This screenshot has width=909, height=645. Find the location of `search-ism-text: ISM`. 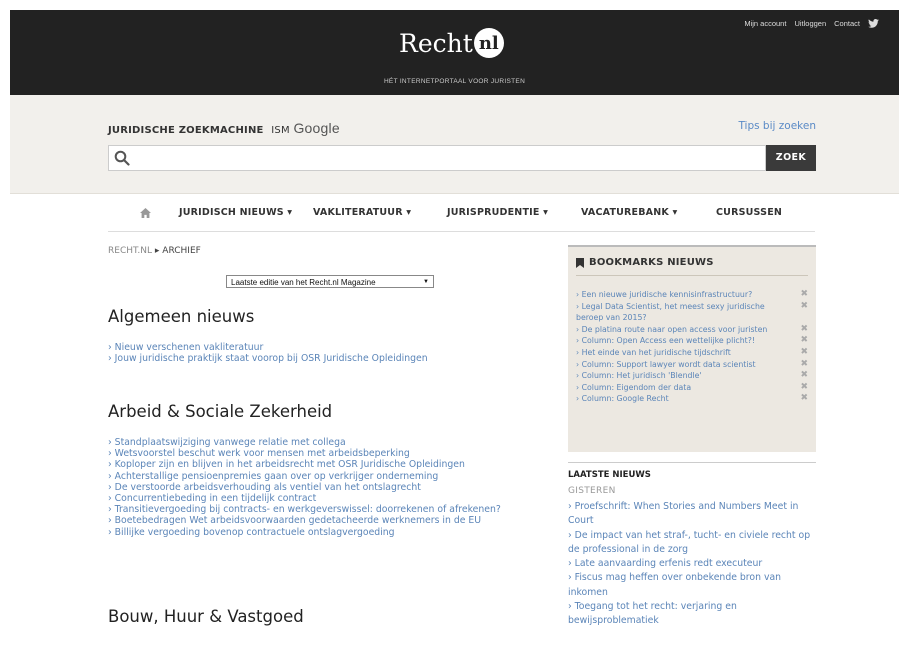

search-ism-text: ISM is located at coordinates (280, 130).